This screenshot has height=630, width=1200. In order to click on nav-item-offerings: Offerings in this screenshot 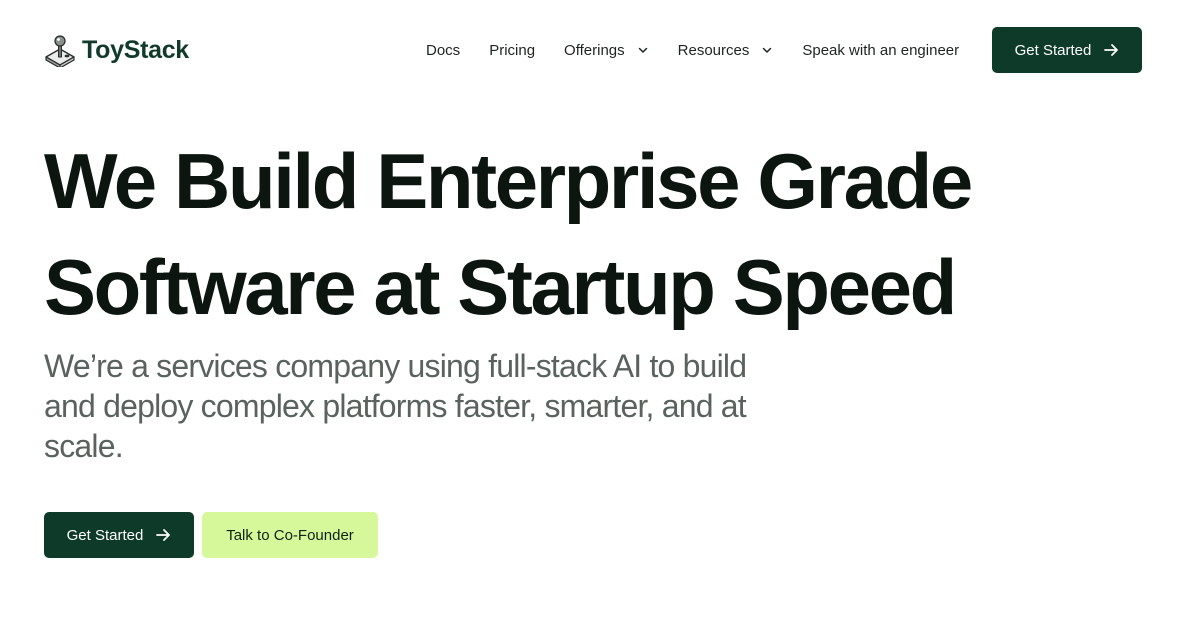, I will do `click(606, 50)`.